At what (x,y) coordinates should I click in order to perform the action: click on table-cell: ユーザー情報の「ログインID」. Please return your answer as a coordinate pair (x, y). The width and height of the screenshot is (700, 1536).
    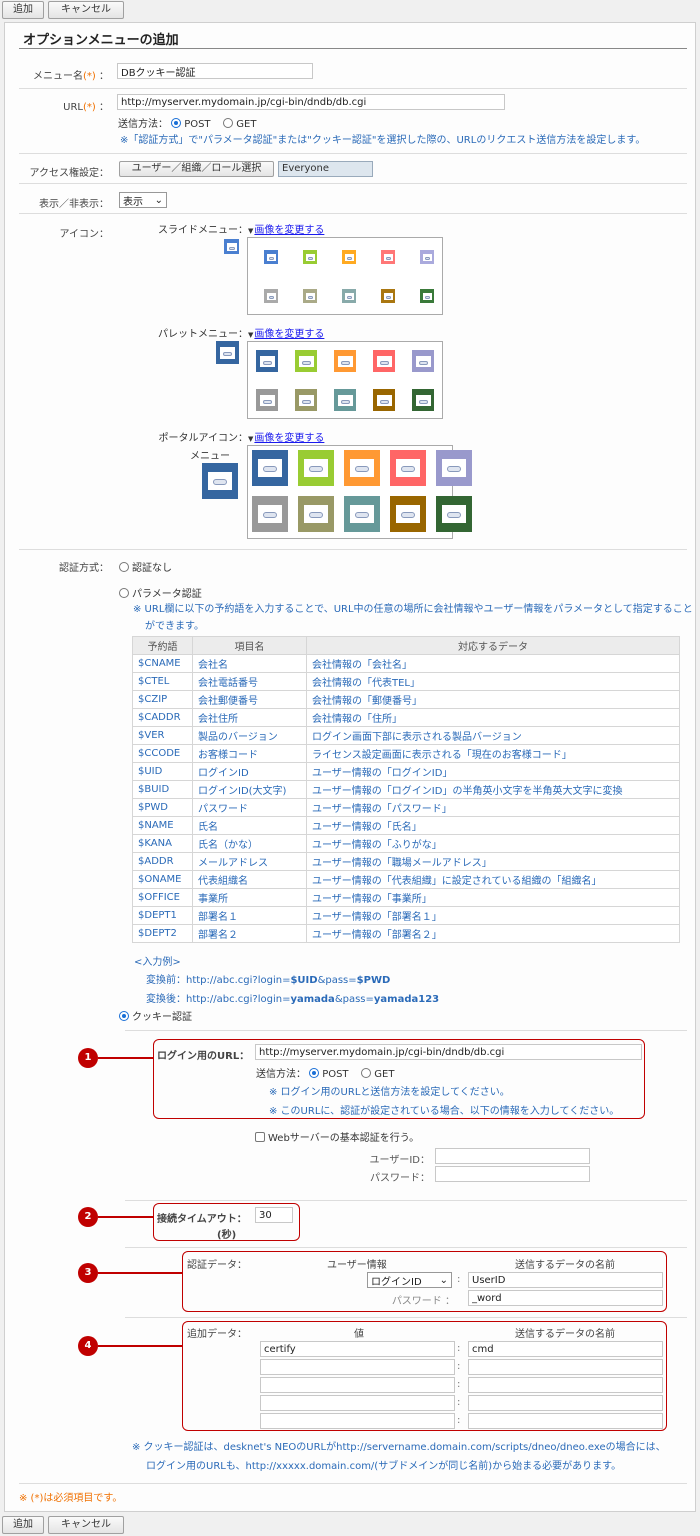
    Looking at the image, I should click on (493, 771).